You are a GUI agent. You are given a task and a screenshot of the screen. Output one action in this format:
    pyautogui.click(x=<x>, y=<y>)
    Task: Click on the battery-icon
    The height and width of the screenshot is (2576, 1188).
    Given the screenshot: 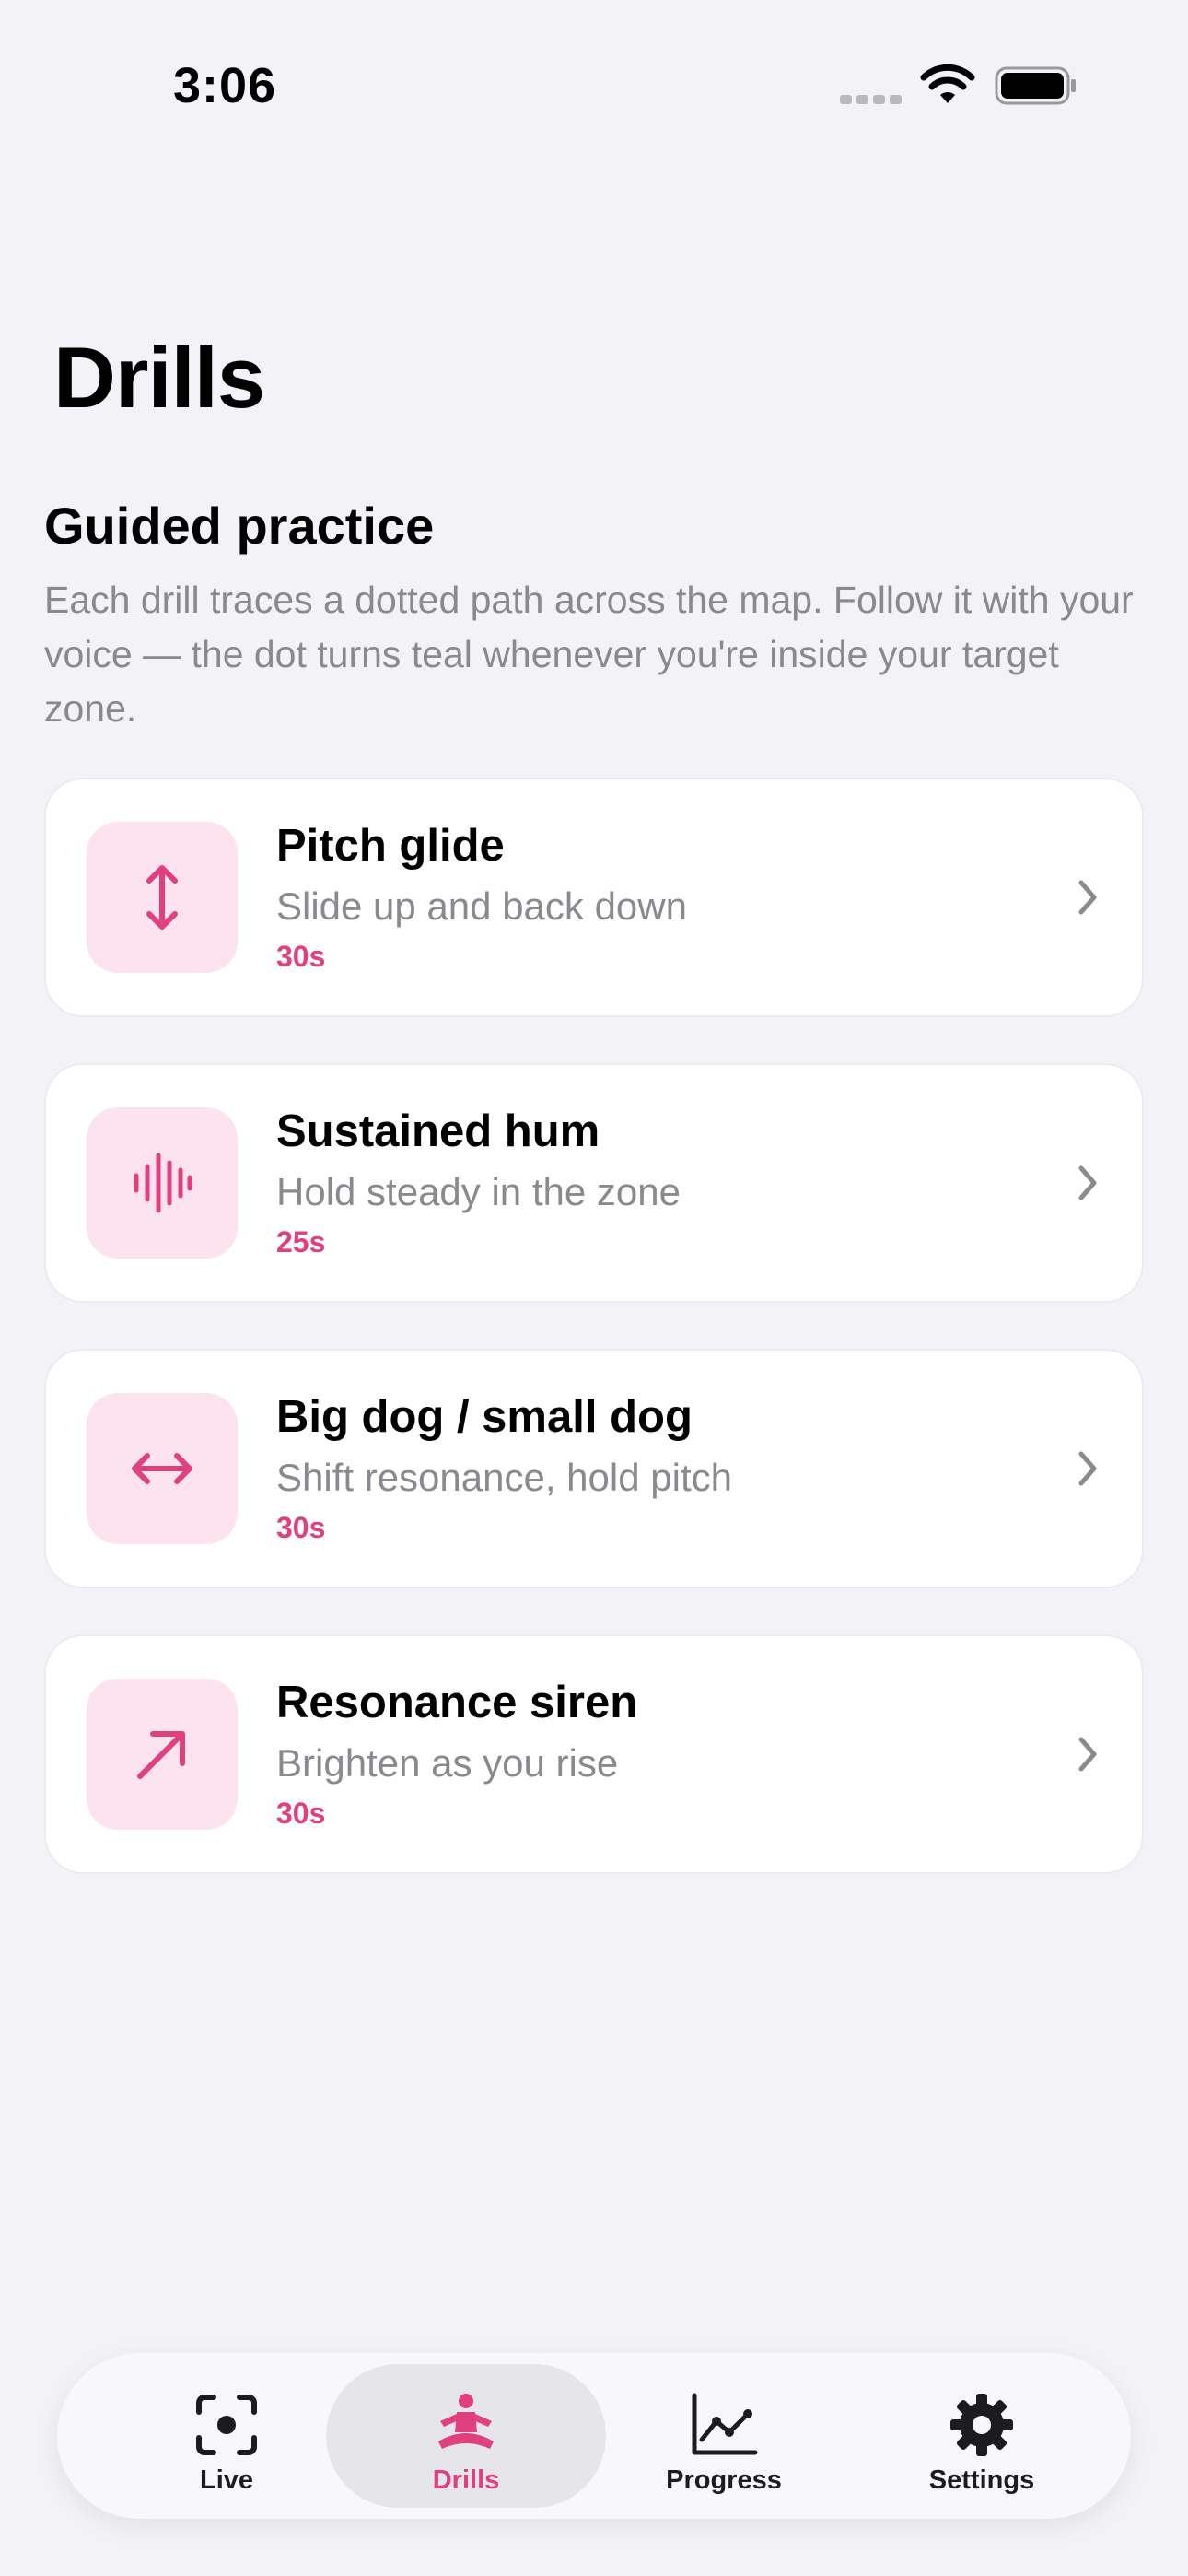 What is the action you would take?
    pyautogui.click(x=1035, y=85)
    